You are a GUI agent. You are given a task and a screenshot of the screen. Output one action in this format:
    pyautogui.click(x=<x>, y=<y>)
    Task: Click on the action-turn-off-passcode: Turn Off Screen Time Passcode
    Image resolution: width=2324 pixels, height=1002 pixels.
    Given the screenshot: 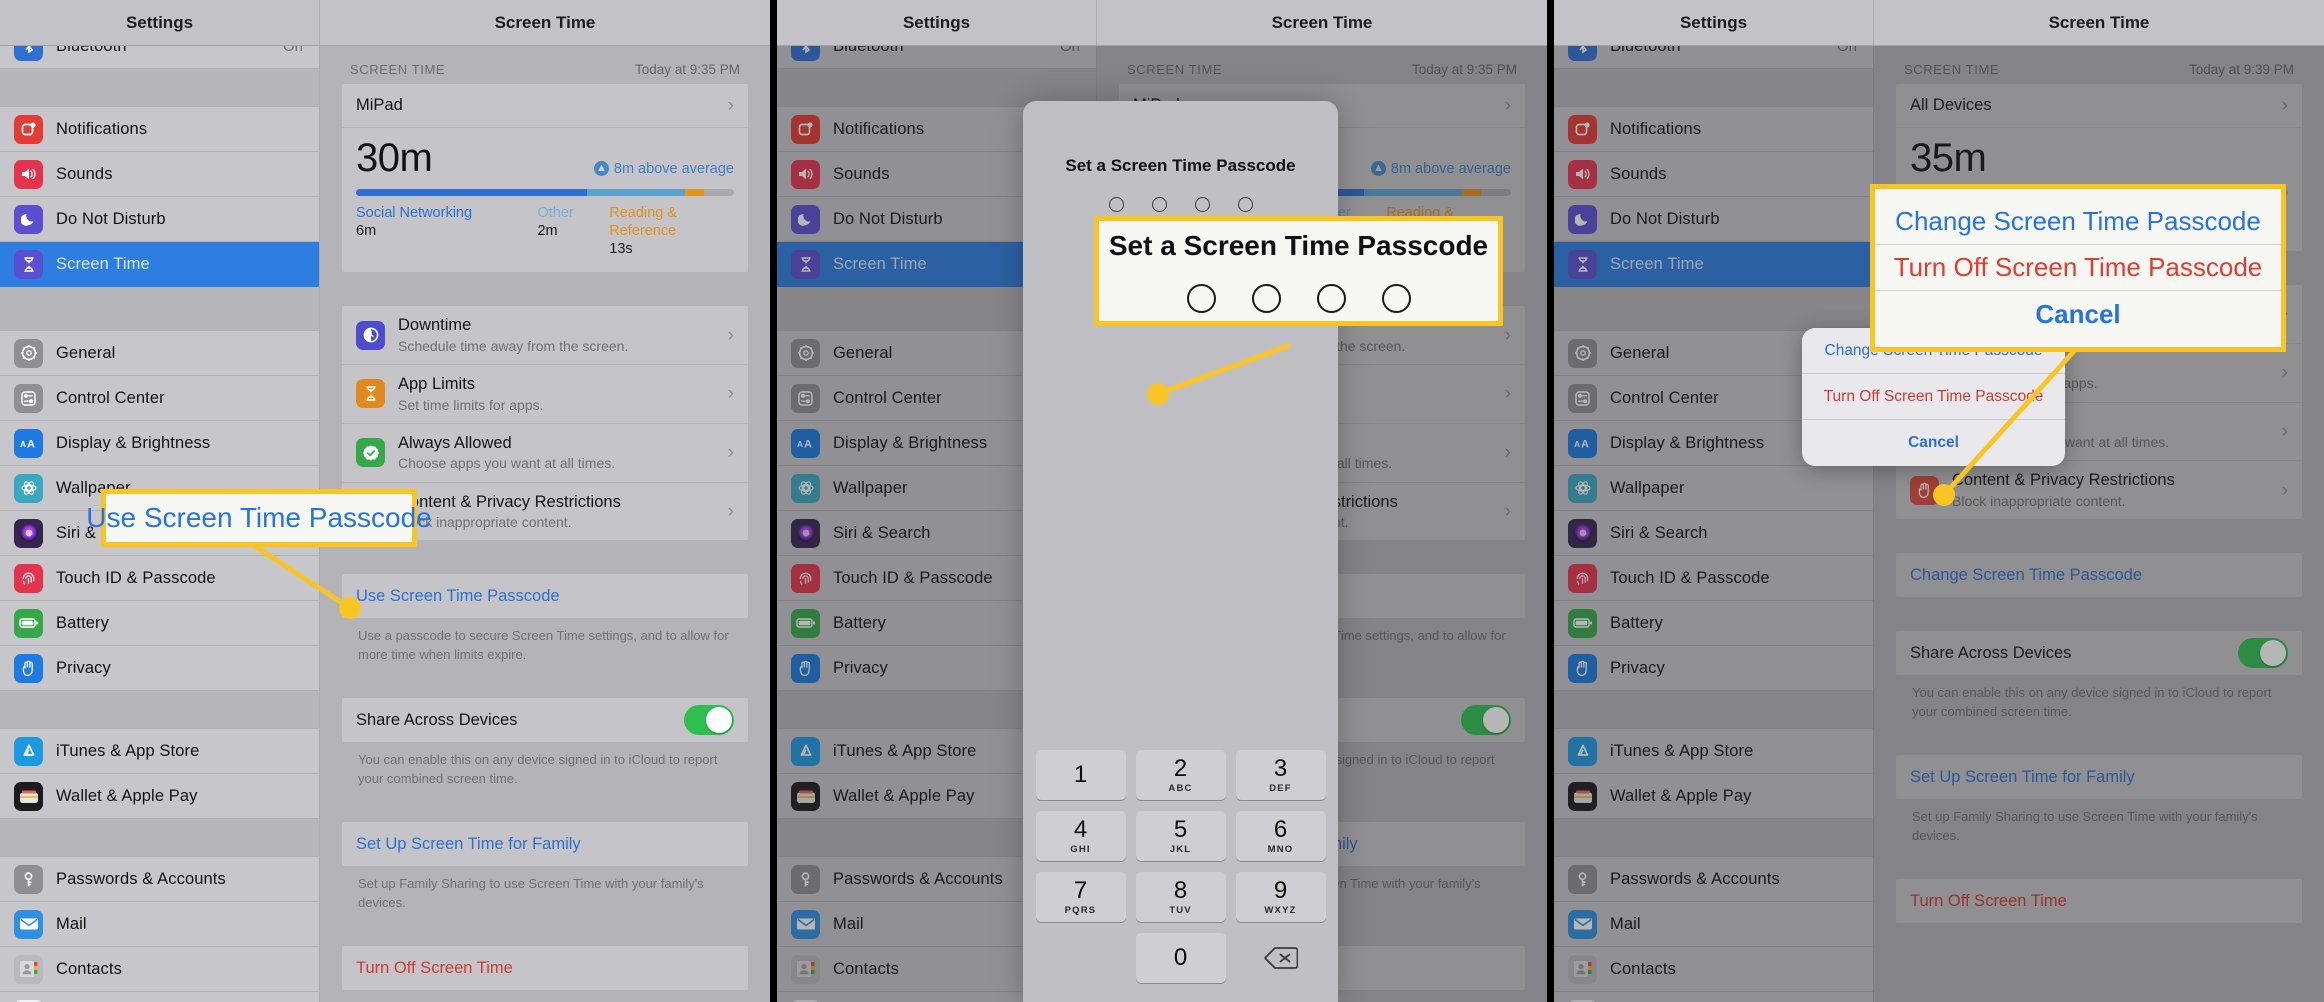 What is the action you would take?
    pyautogui.click(x=1933, y=397)
    